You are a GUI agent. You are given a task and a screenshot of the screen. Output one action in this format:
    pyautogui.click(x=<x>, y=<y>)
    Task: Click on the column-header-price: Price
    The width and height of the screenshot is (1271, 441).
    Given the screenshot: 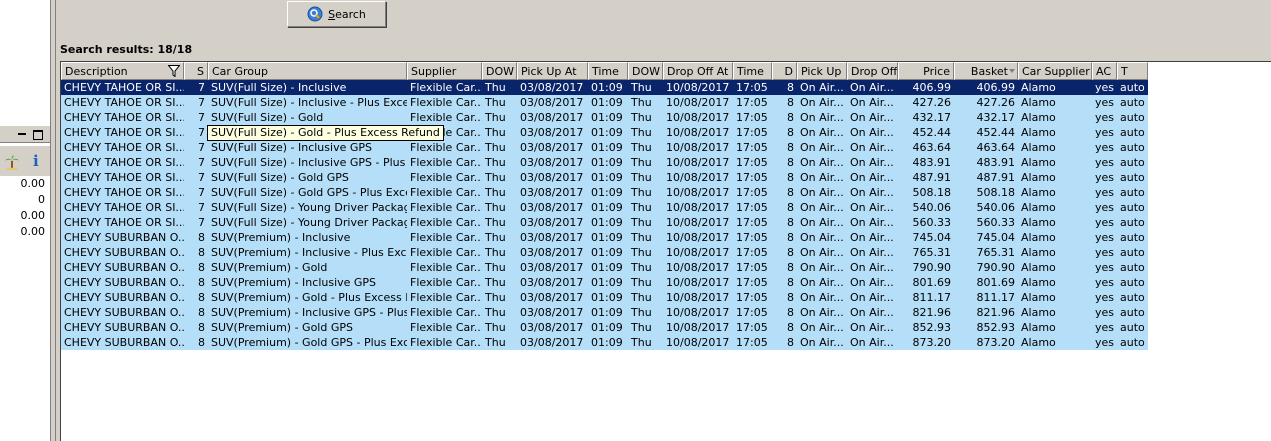 What is the action you would take?
    pyautogui.click(x=926, y=71)
    